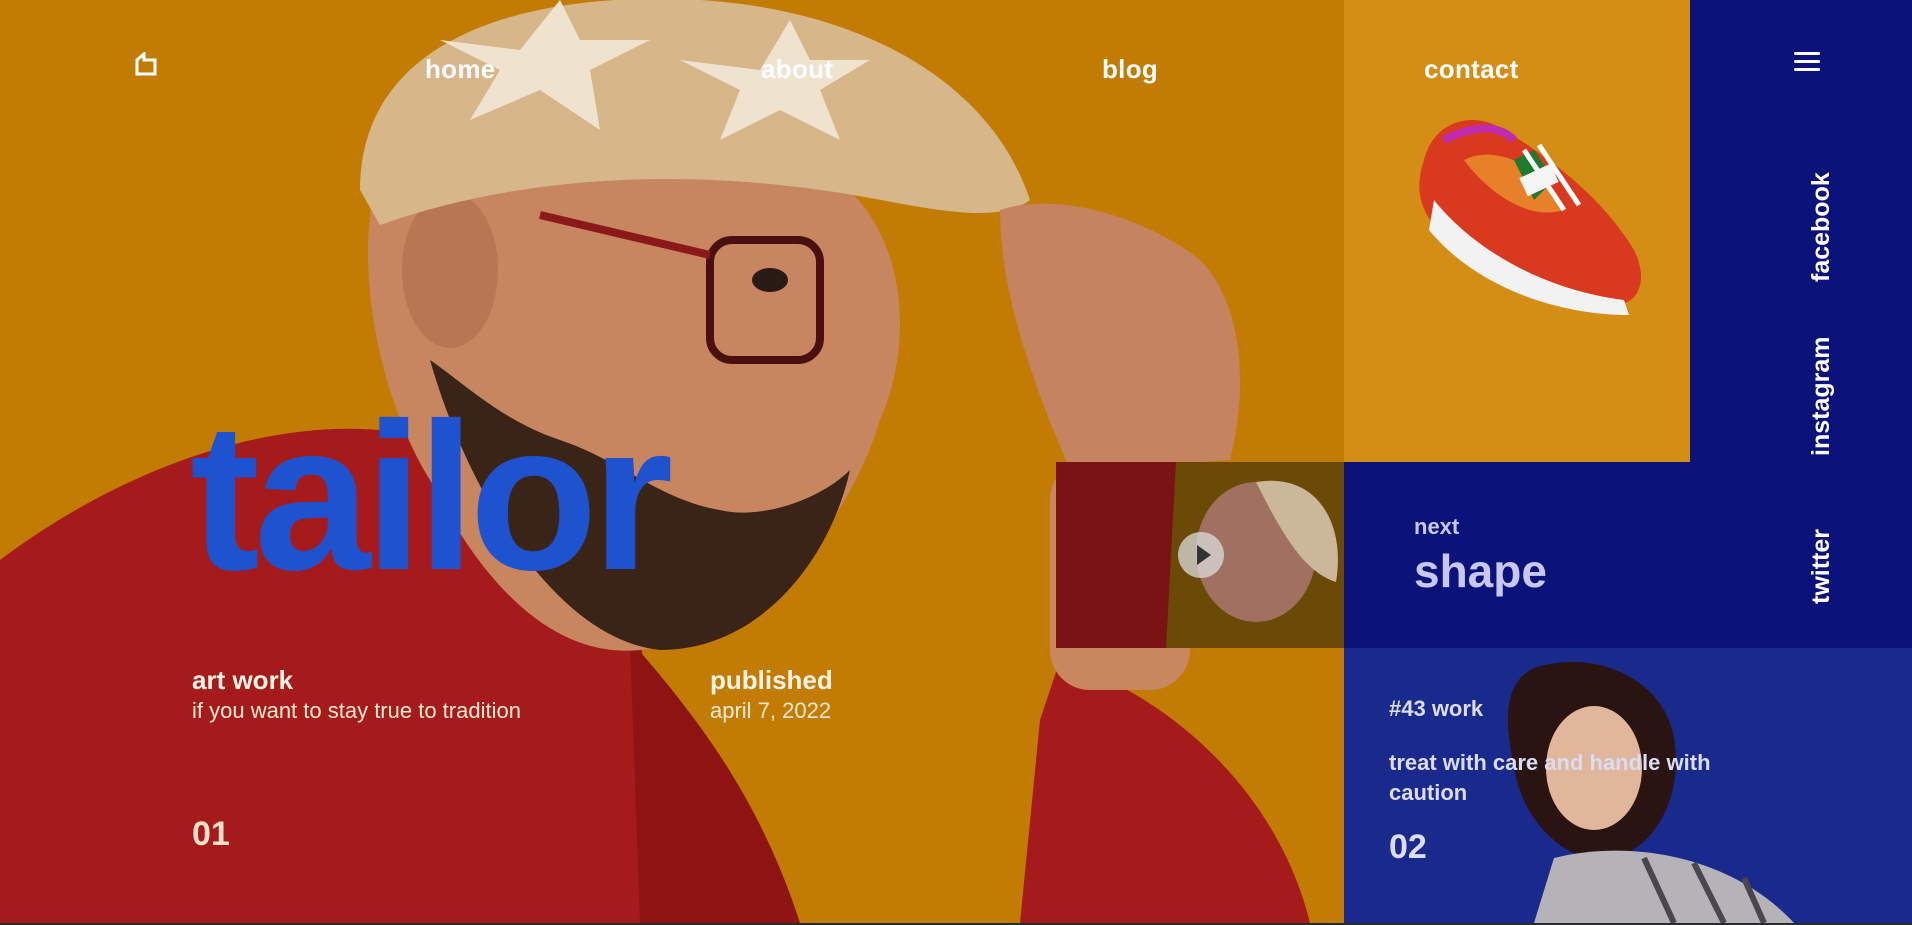 This screenshot has height=925, width=1912. What do you see at coordinates (243, 680) in the screenshot?
I see `artwork-heading: art work` at bounding box center [243, 680].